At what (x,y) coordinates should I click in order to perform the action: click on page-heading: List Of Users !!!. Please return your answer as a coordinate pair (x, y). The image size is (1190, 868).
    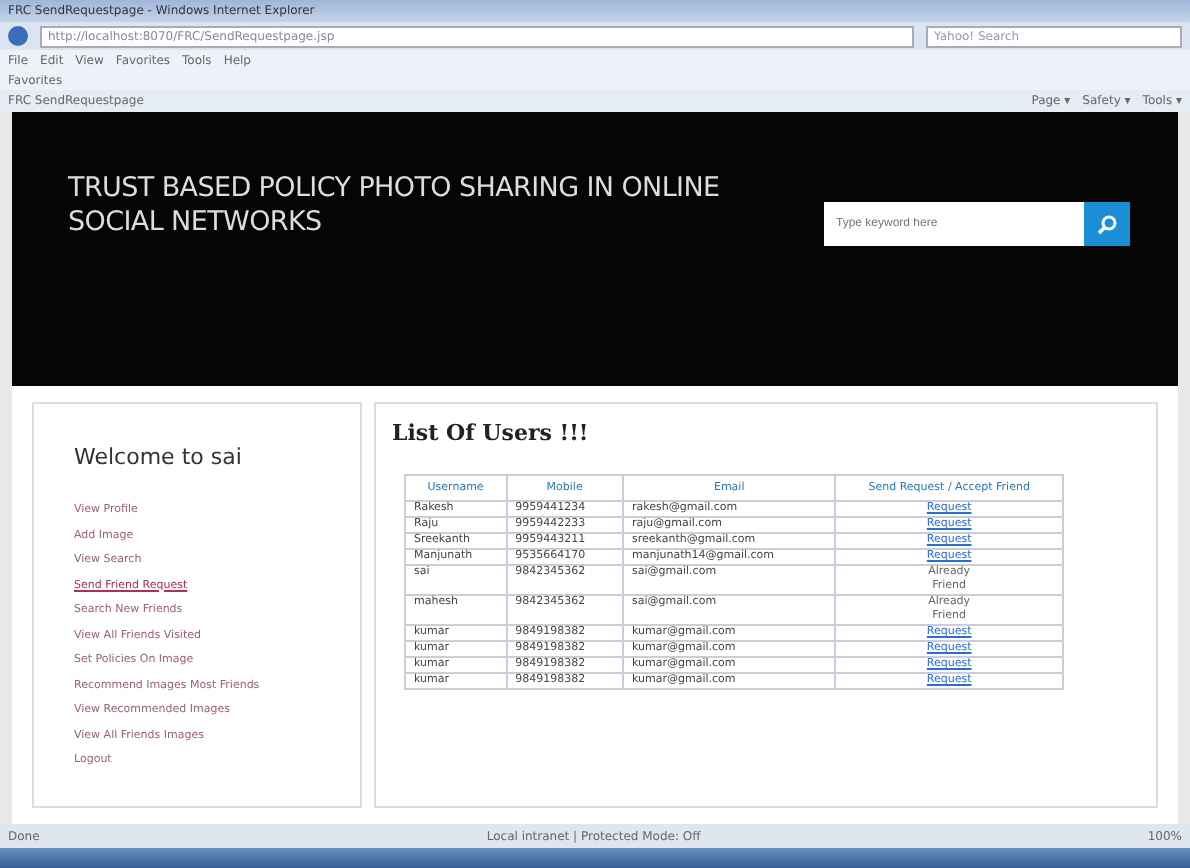
    Looking at the image, I should click on (491, 433).